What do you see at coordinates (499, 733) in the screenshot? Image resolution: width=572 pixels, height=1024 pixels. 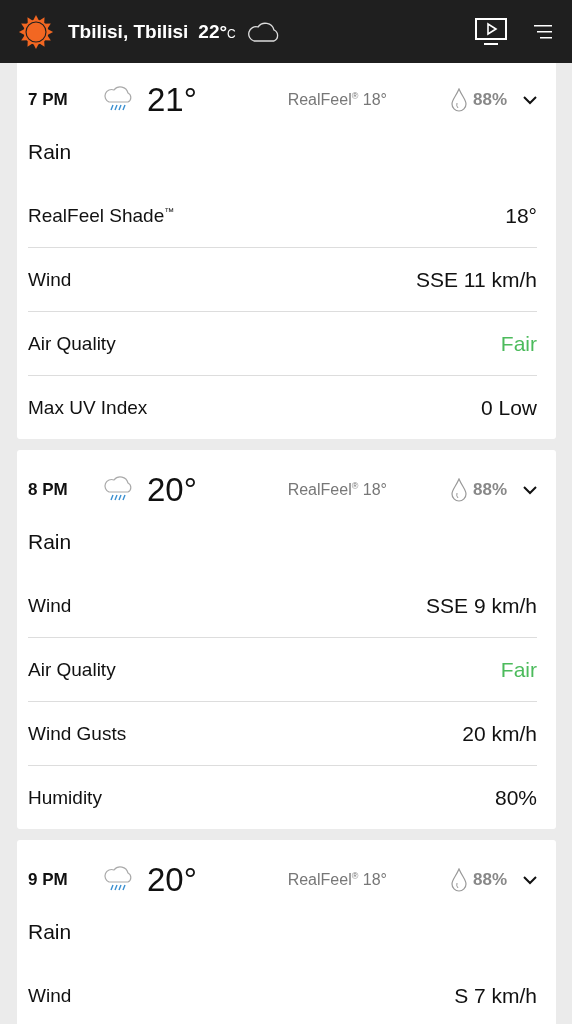 I see `detail-value: 20 km/h` at bounding box center [499, 733].